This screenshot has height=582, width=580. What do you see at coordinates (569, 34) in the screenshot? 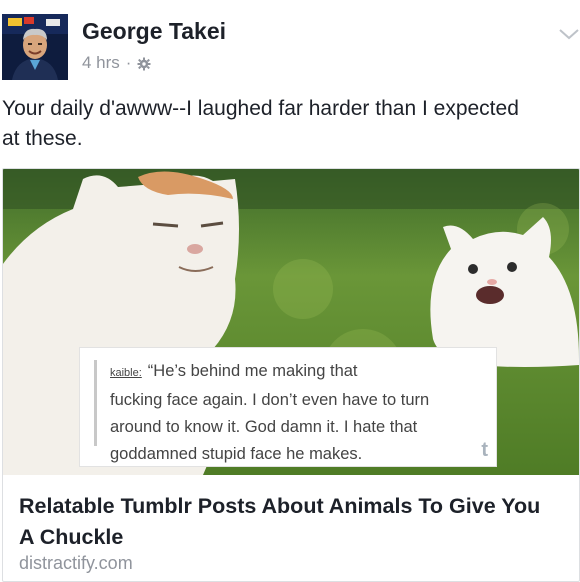
I see `chevron-down-icon` at bounding box center [569, 34].